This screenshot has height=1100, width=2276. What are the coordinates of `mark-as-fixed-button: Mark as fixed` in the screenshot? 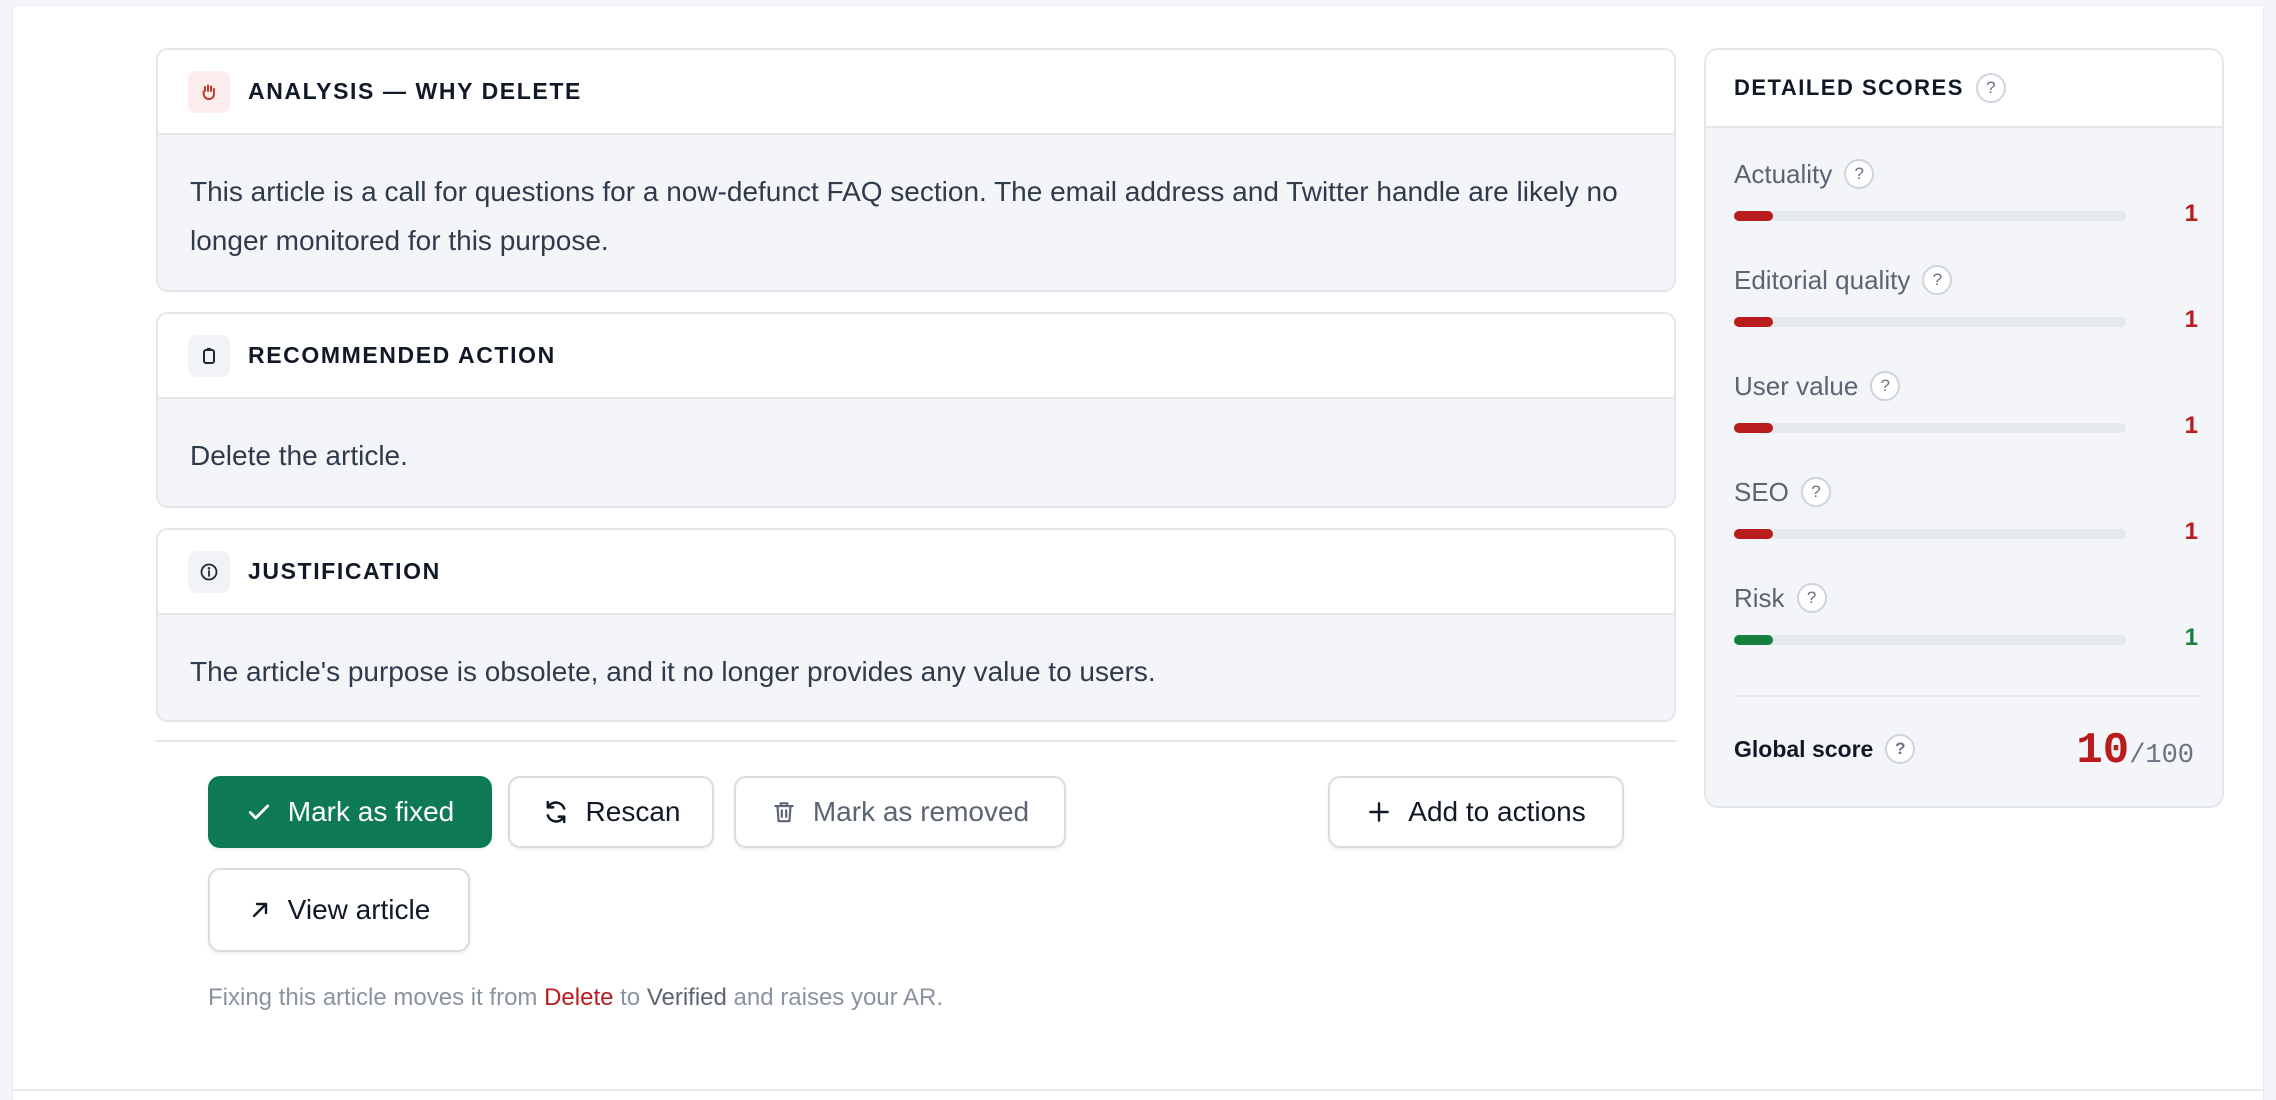 It's located at (350, 812).